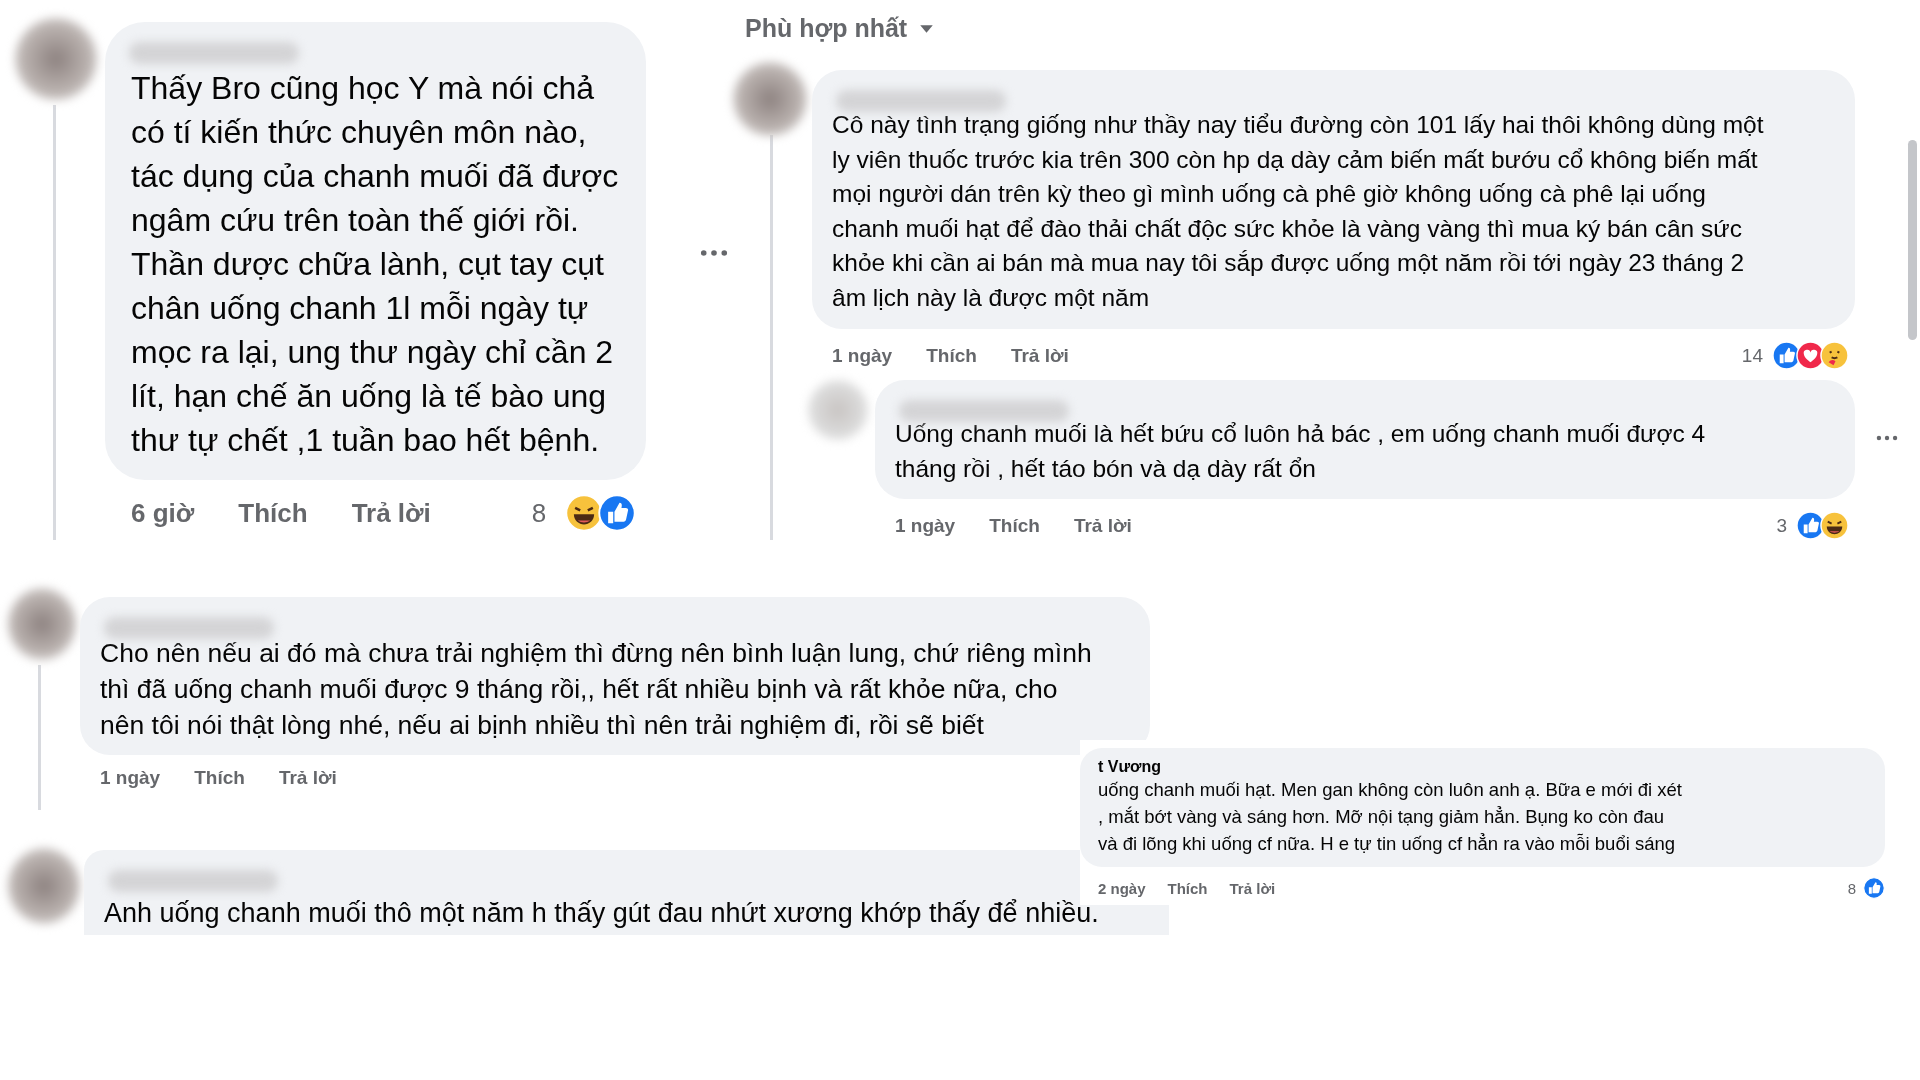  I want to click on comment-text: Thấy Bro cũng học Y mà nói chả có tí kiến thức chuyên môn nào, tác dụng của chanh muối đã được ngâm cứu trên toàn thế giới rồi. Thần dược chữa lành, cụt tay cụt chân uống chanh 1l mỗi ngày tự mọc ra lại, ung thư ngày chỉ cần 2 lít, hạn chế ăn uống là tế bào ung thư tự chết ,1 tuần bao hết bệnh., so click(375, 264).